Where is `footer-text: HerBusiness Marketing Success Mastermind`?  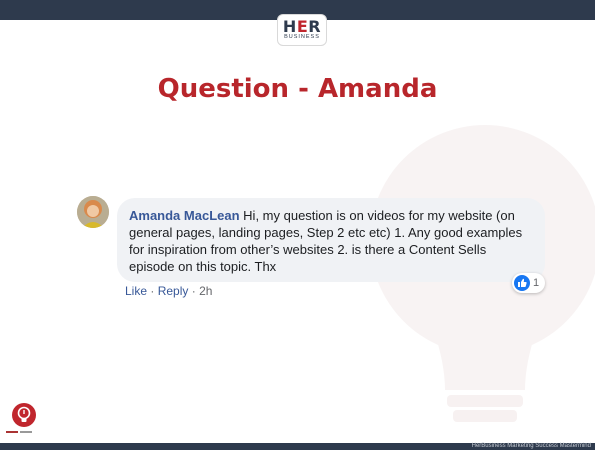 footer-text: HerBusiness Marketing Success Mastermind is located at coordinates (531, 446).